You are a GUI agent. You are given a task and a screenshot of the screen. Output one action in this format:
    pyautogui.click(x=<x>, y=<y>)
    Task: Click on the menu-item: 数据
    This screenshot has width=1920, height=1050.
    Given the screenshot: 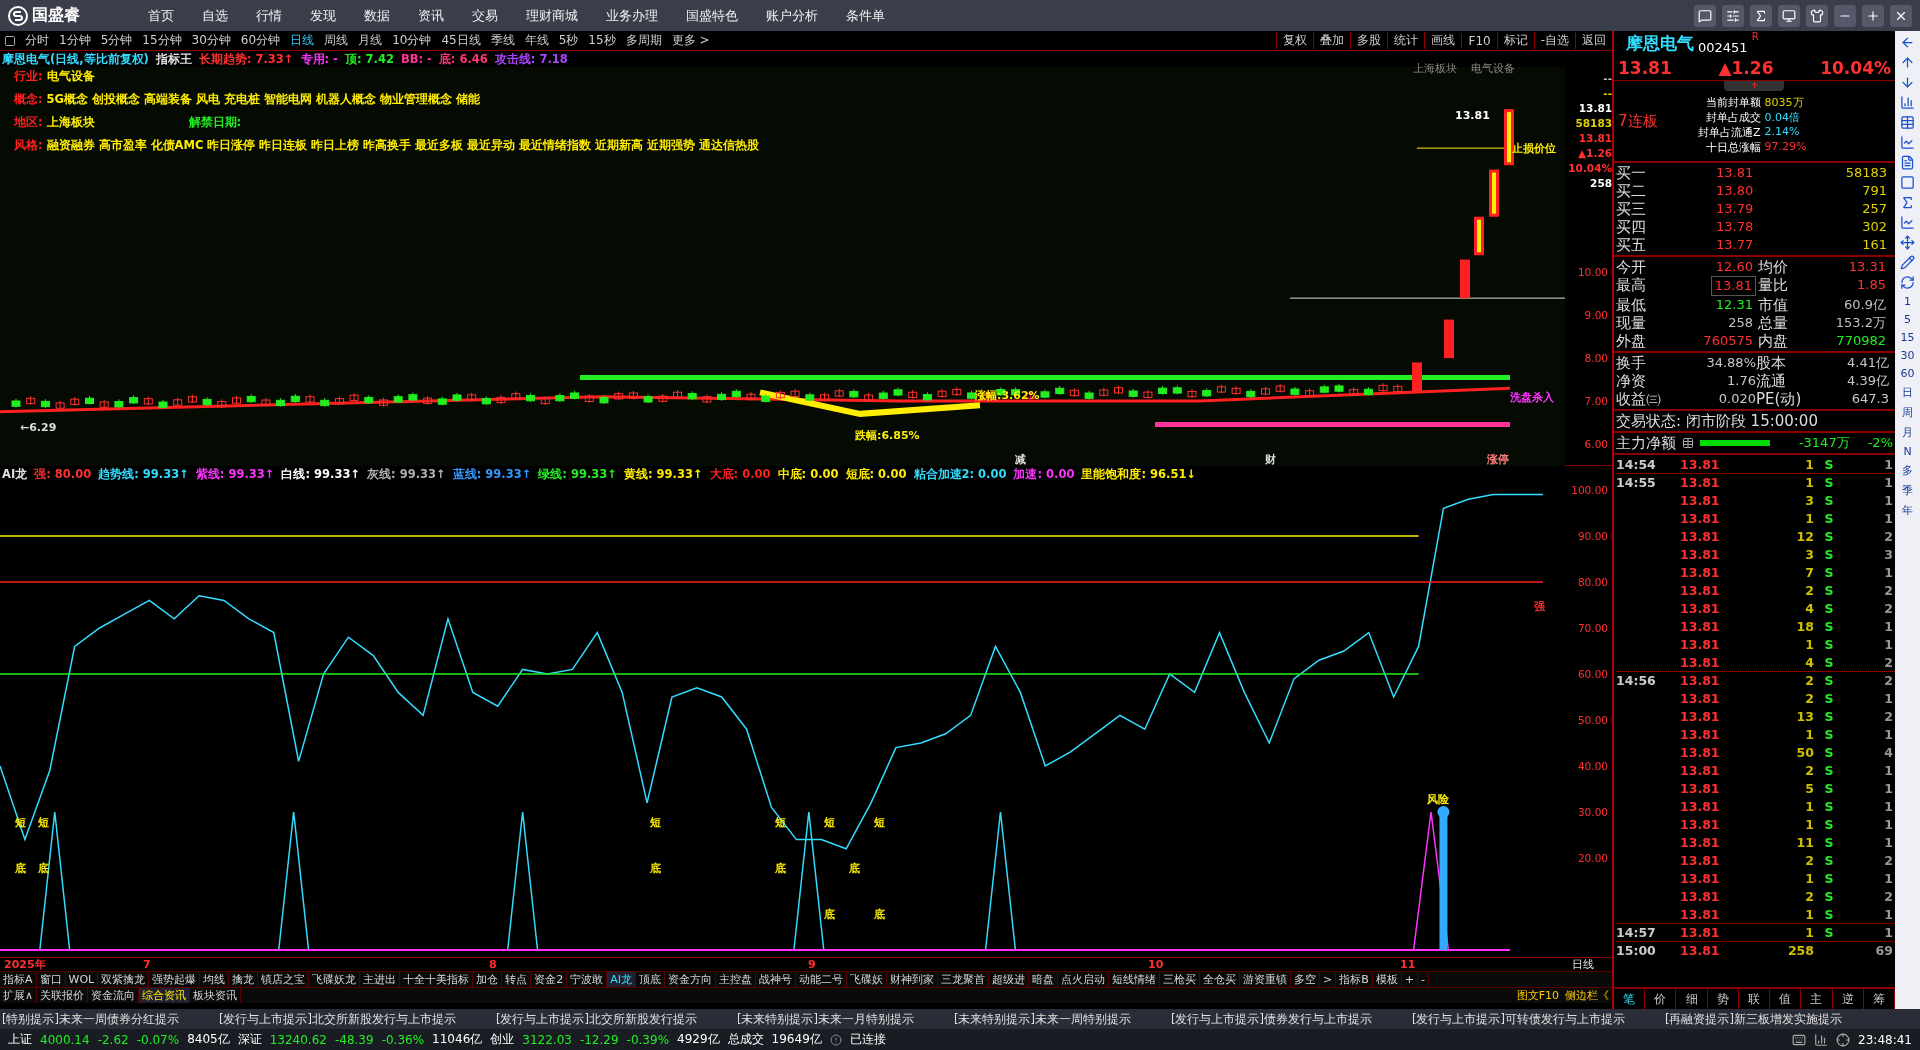 What is the action you would take?
    pyautogui.click(x=377, y=15)
    